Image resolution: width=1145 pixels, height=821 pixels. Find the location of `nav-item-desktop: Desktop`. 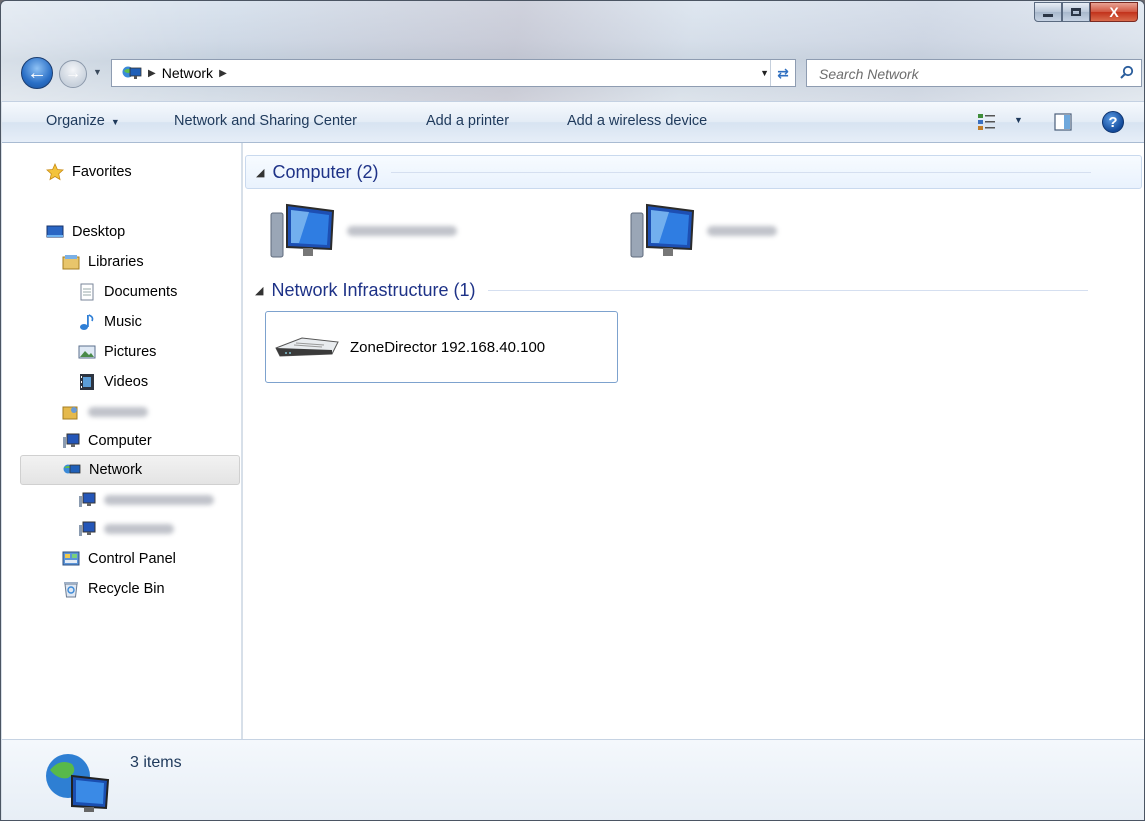

nav-item-desktop: Desktop is located at coordinates (85, 232).